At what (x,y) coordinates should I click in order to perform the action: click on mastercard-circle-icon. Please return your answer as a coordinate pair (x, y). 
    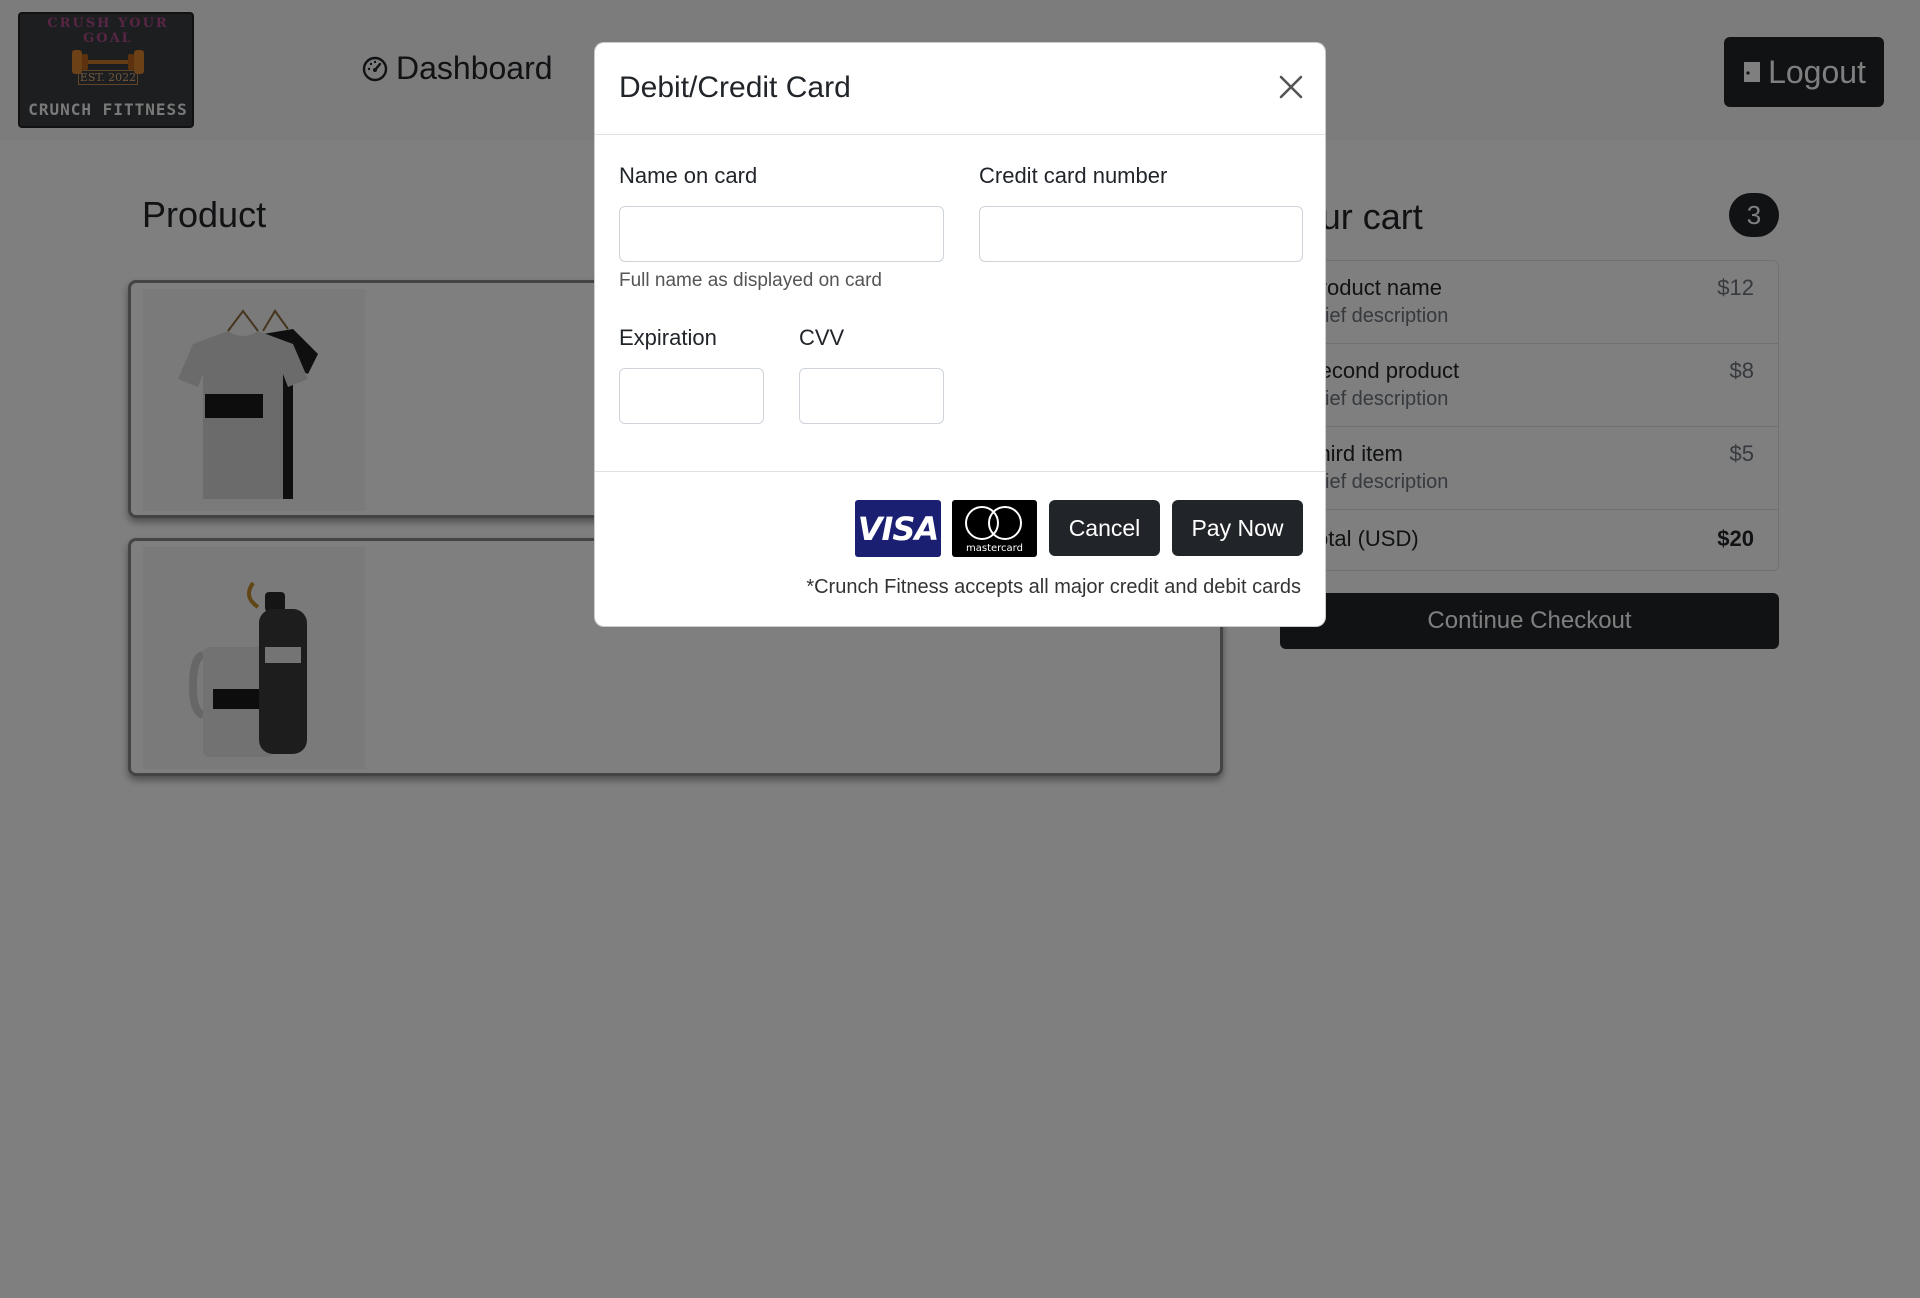
    Looking at the image, I should click on (1005, 523).